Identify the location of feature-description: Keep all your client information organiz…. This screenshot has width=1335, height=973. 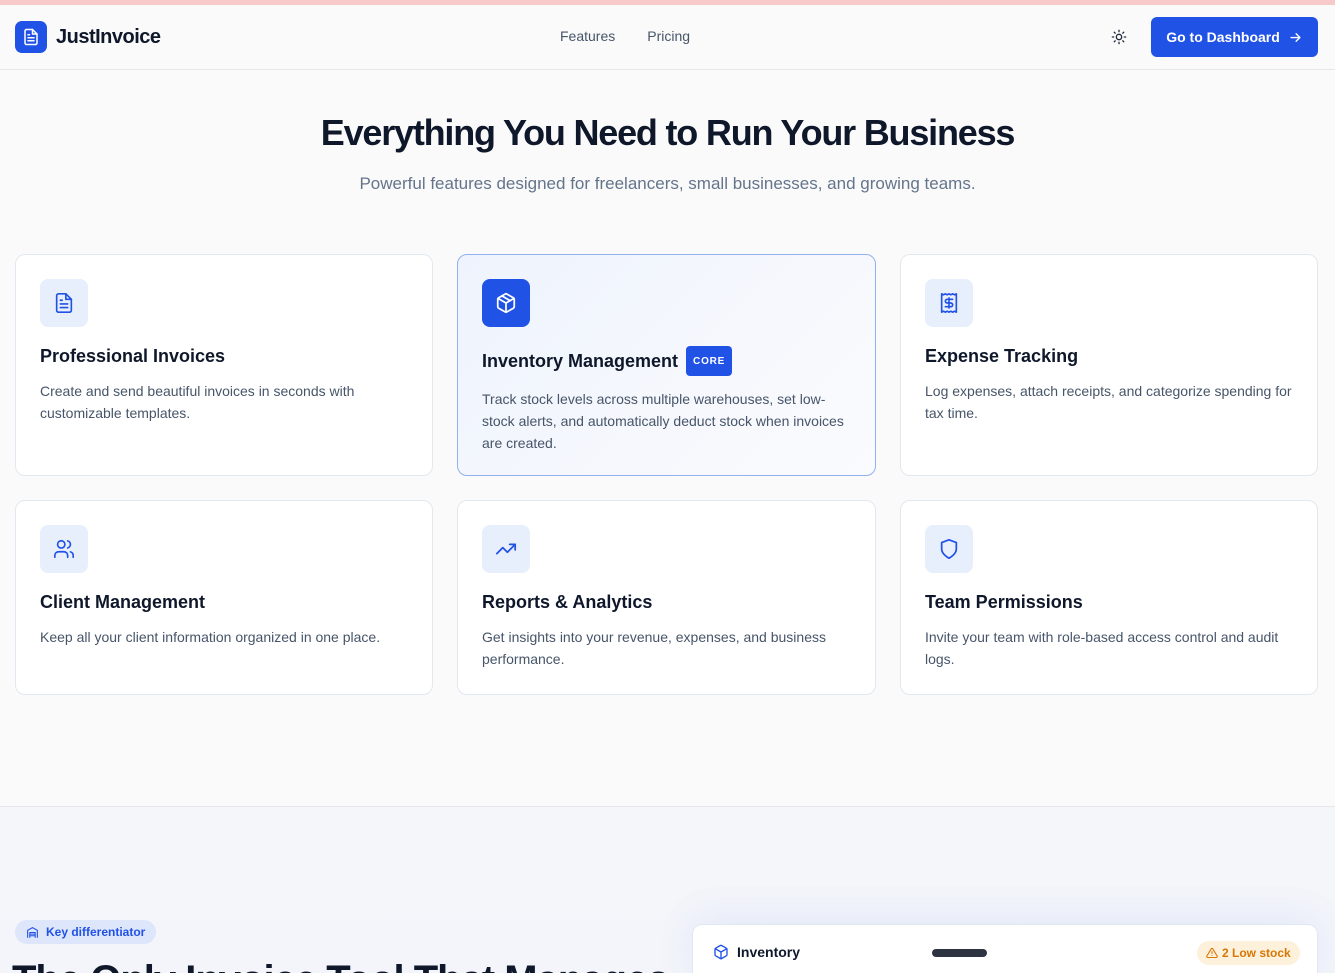
(210, 637).